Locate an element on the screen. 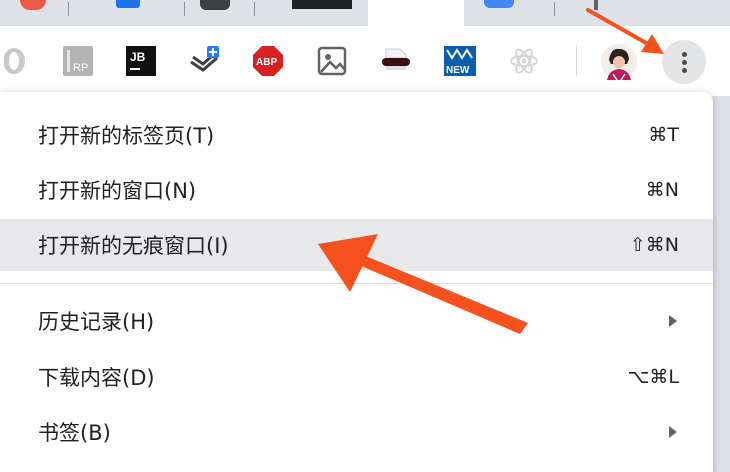  menu-item-label: 下载内容(D) is located at coordinates (96, 378).